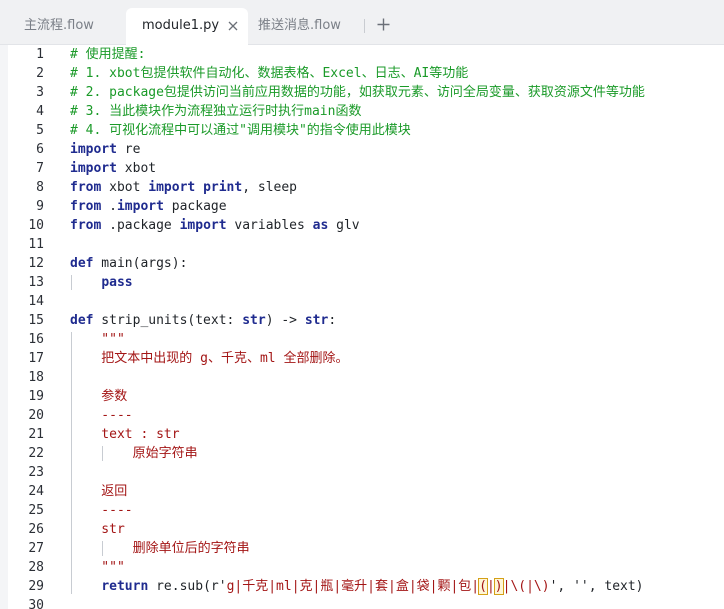 Image resolution: width=724 pixels, height=609 pixels. I want to click on code-line: 6 import re, so click(362, 149).